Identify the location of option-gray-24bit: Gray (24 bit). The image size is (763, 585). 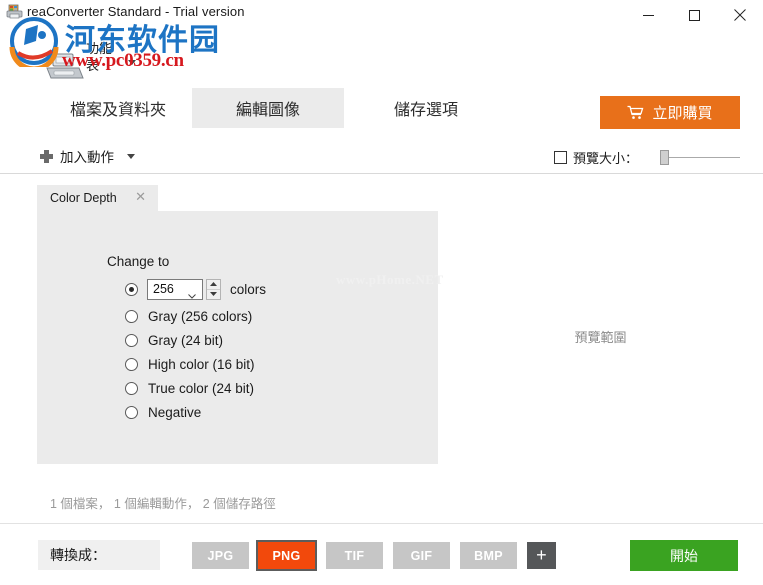
(174, 340).